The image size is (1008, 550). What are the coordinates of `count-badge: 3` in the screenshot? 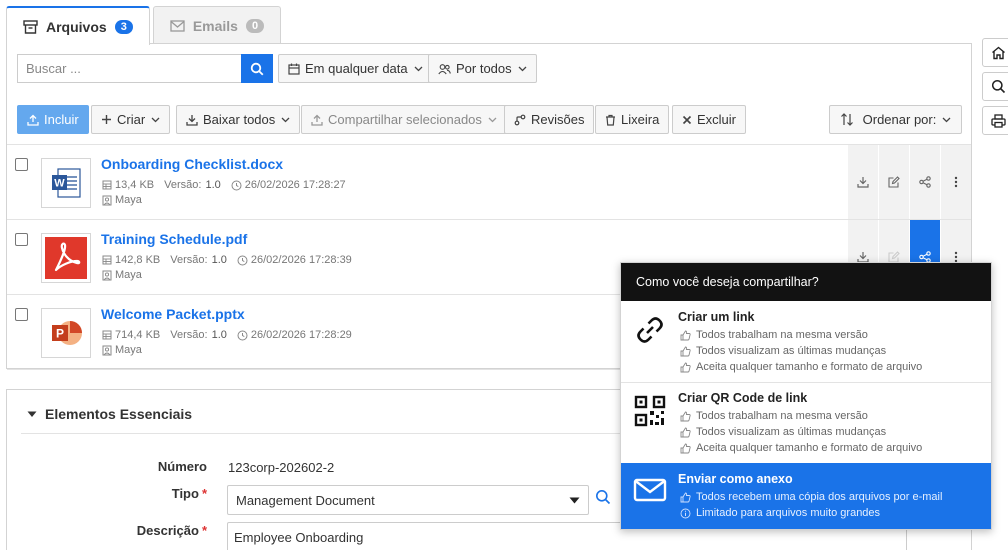 It's located at (123, 26).